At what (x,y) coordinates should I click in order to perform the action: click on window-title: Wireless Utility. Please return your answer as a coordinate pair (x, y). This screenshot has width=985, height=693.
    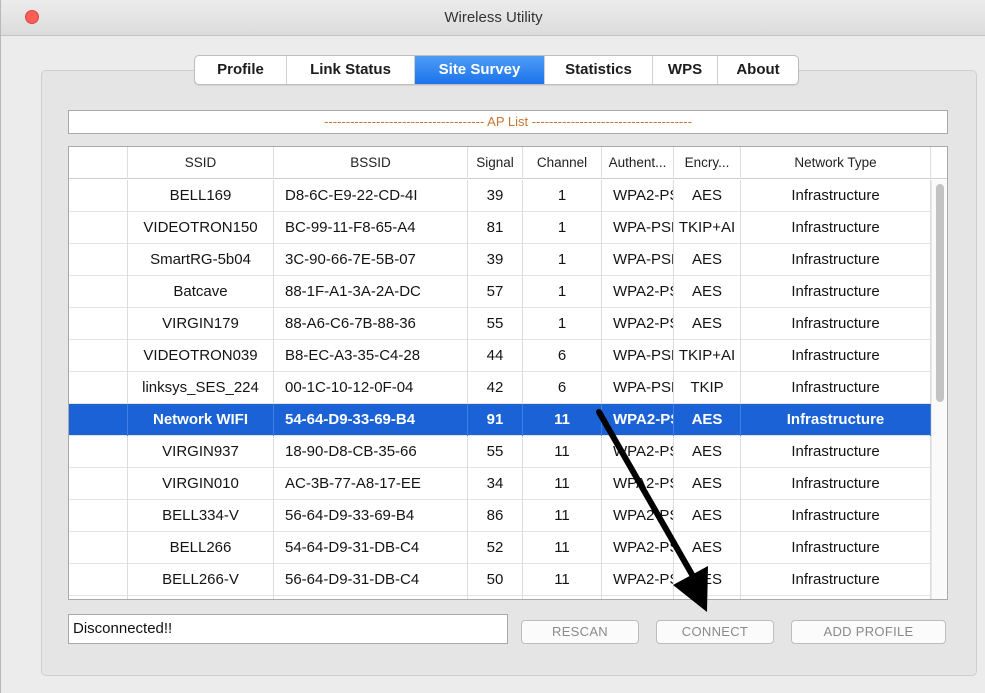
    Looking at the image, I should click on (493, 17).